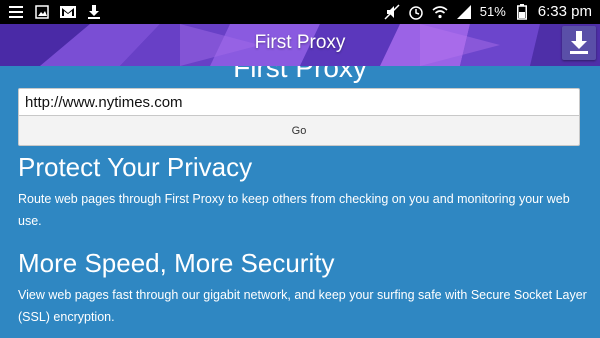  I want to click on clock: 6:33 pm, so click(564, 11).